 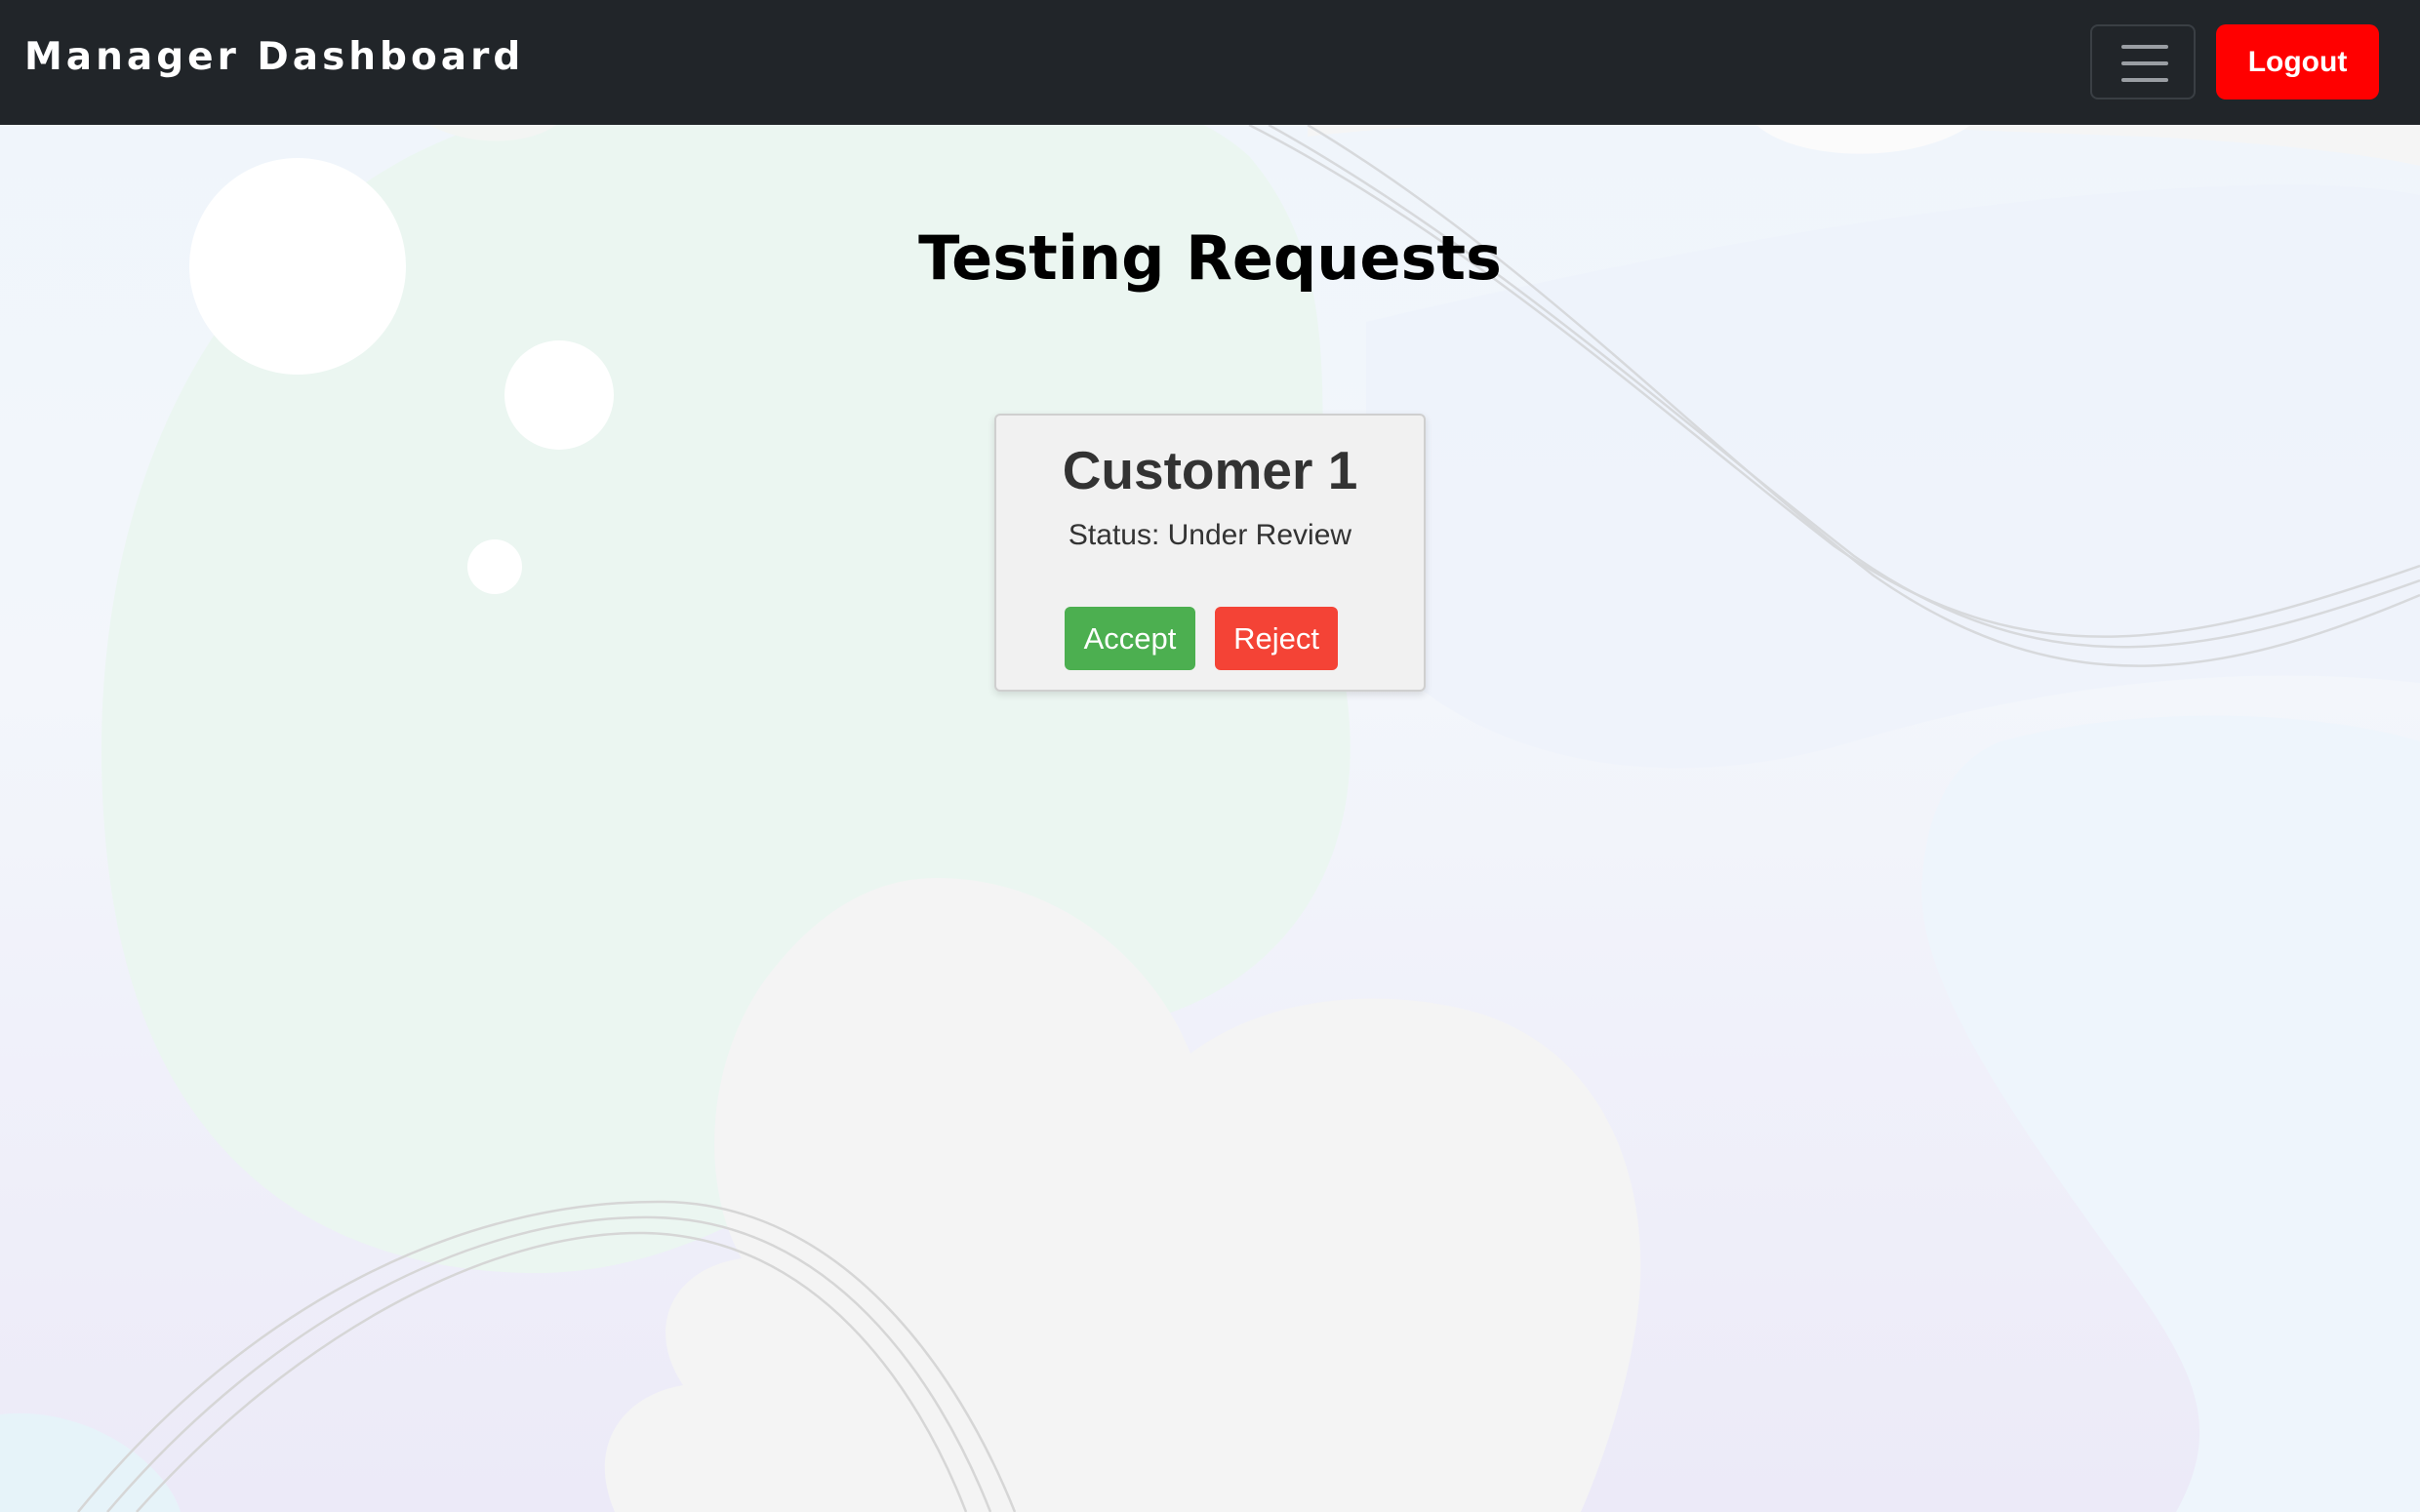 I want to click on accept-button: Accept, so click(x=1130, y=638).